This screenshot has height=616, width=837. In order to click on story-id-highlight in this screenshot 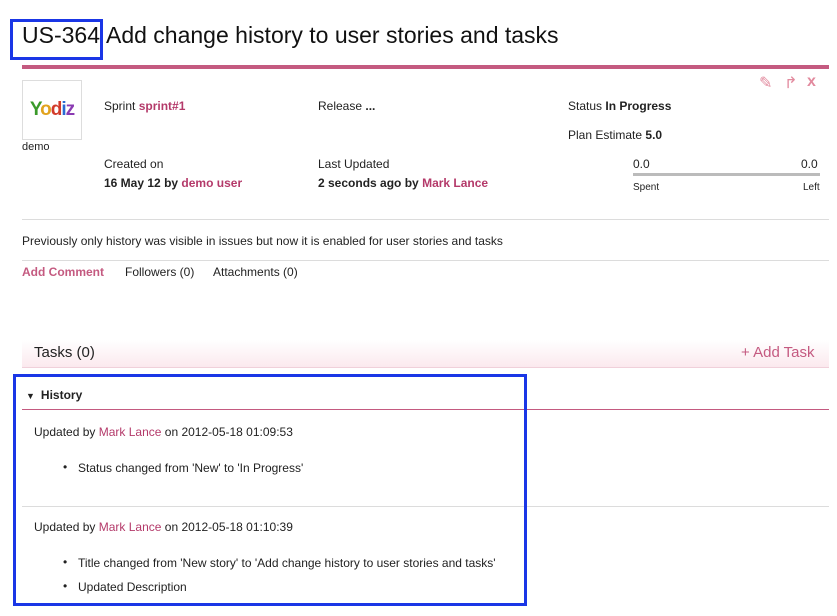, I will do `click(56, 39)`.